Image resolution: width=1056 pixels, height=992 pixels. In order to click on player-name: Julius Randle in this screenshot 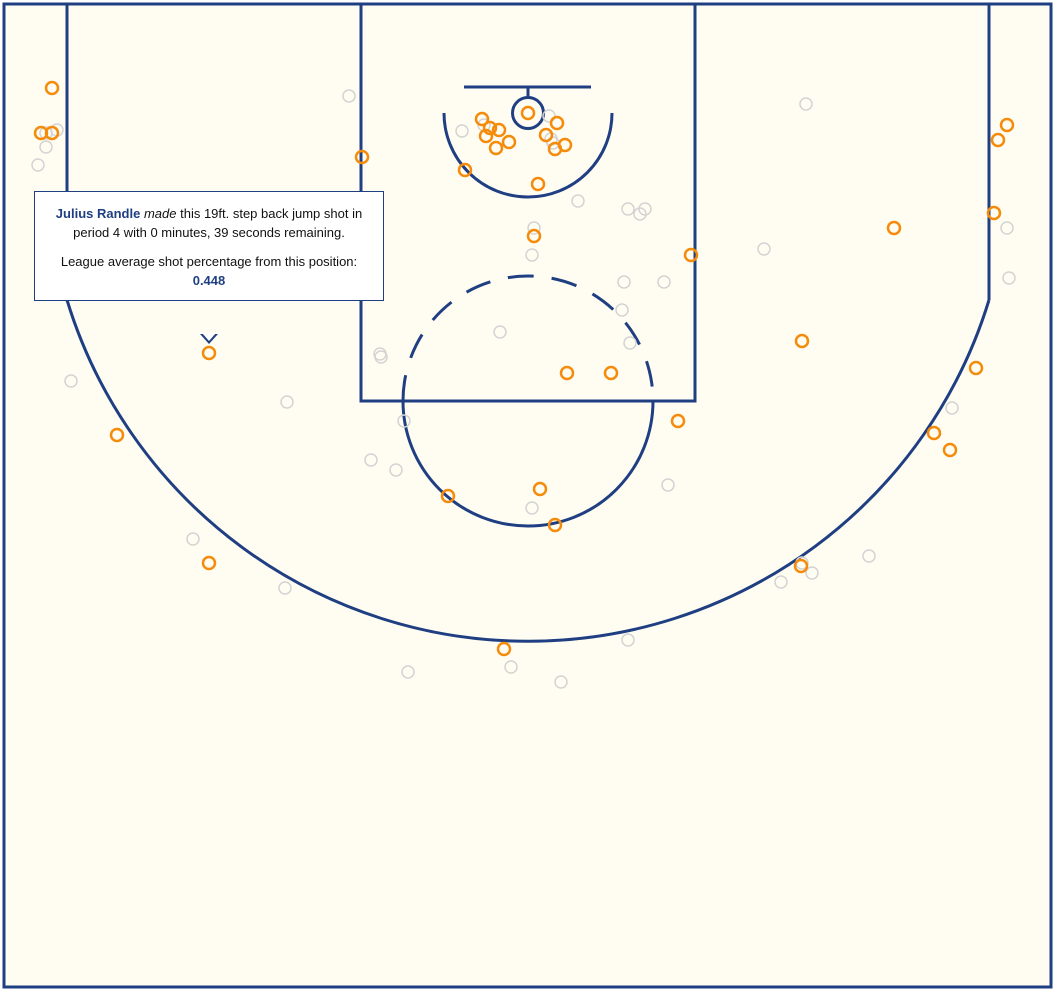, I will do `click(98, 213)`.